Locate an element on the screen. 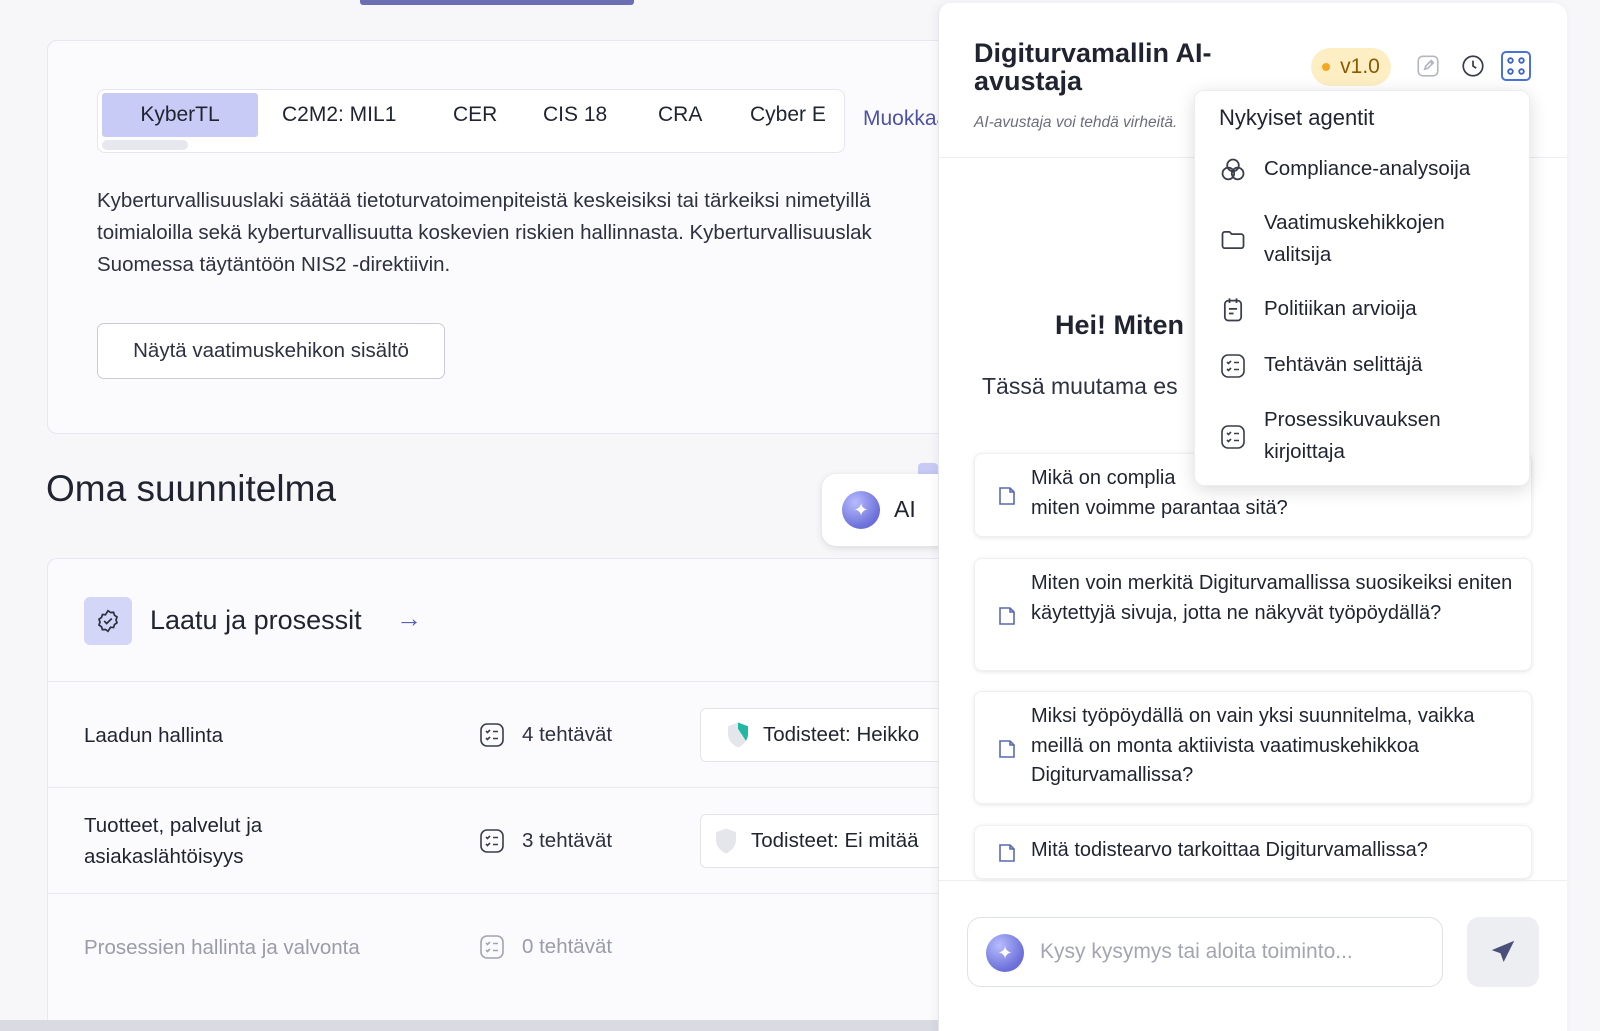 The image size is (1600, 1031). agent-label: Compliance-analysoija is located at coordinates (1367, 168).